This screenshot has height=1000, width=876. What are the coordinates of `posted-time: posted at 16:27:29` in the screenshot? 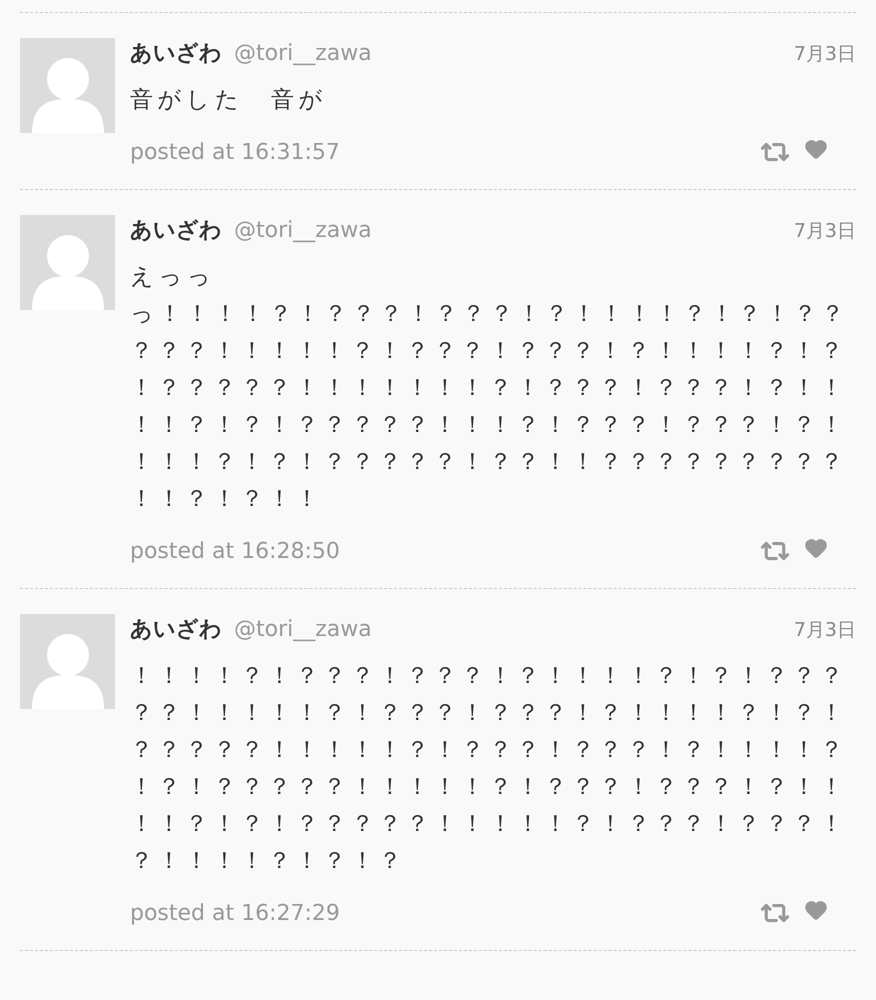 It's located at (235, 913).